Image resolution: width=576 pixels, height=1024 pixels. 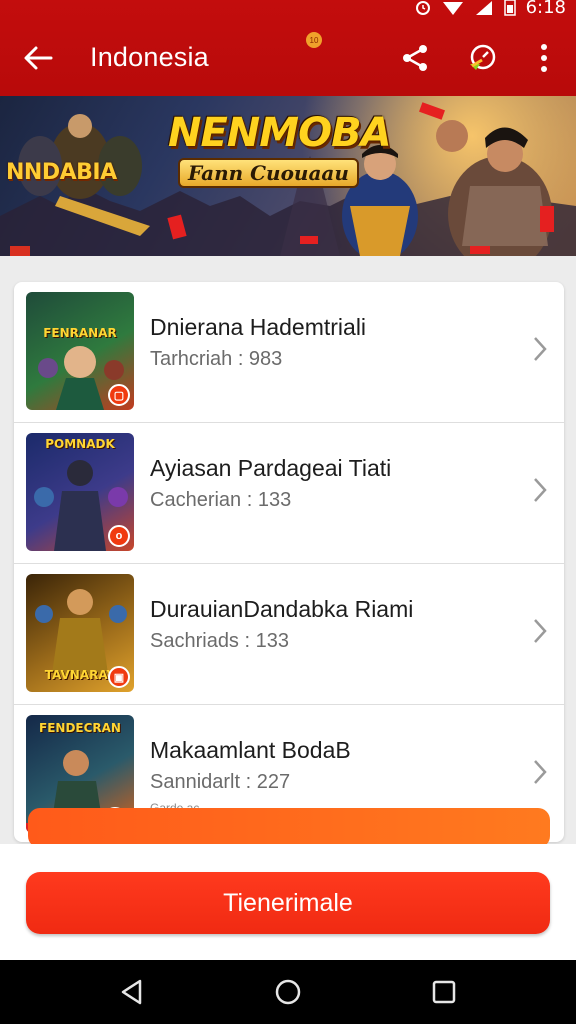 What do you see at coordinates (545, 9) in the screenshot?
I see `status-time: 6:18` at bounding box center [545, 9].